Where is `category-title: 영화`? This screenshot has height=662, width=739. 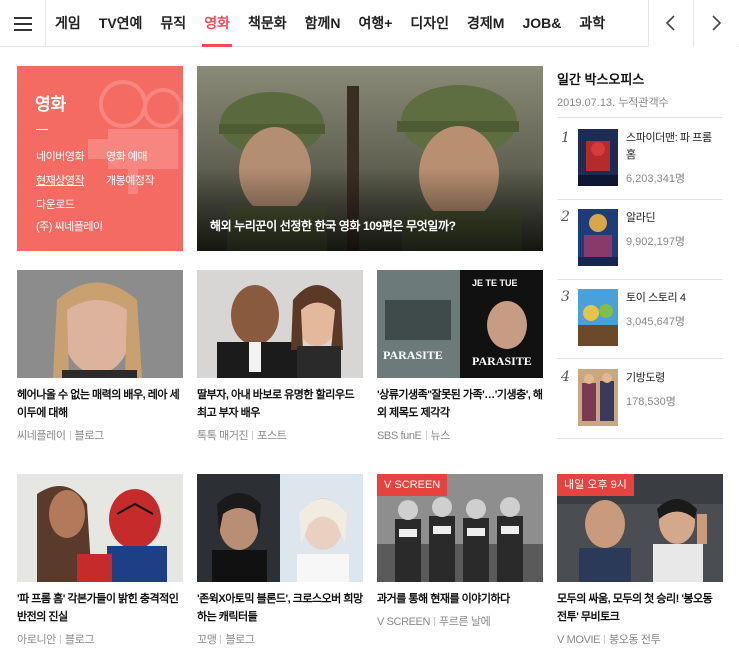
category-title: 영화 is located at coordinates (51, 104).